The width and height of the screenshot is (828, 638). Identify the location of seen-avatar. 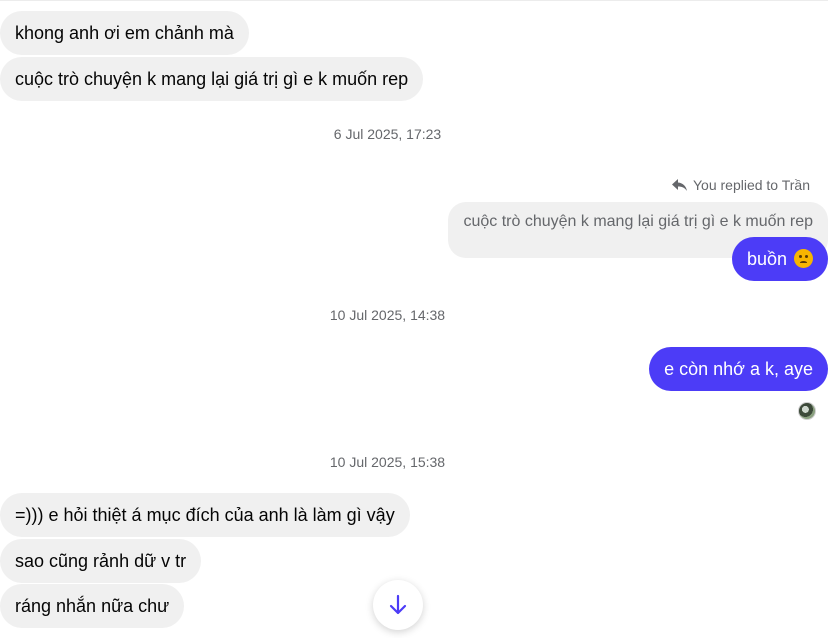
(807, 411).